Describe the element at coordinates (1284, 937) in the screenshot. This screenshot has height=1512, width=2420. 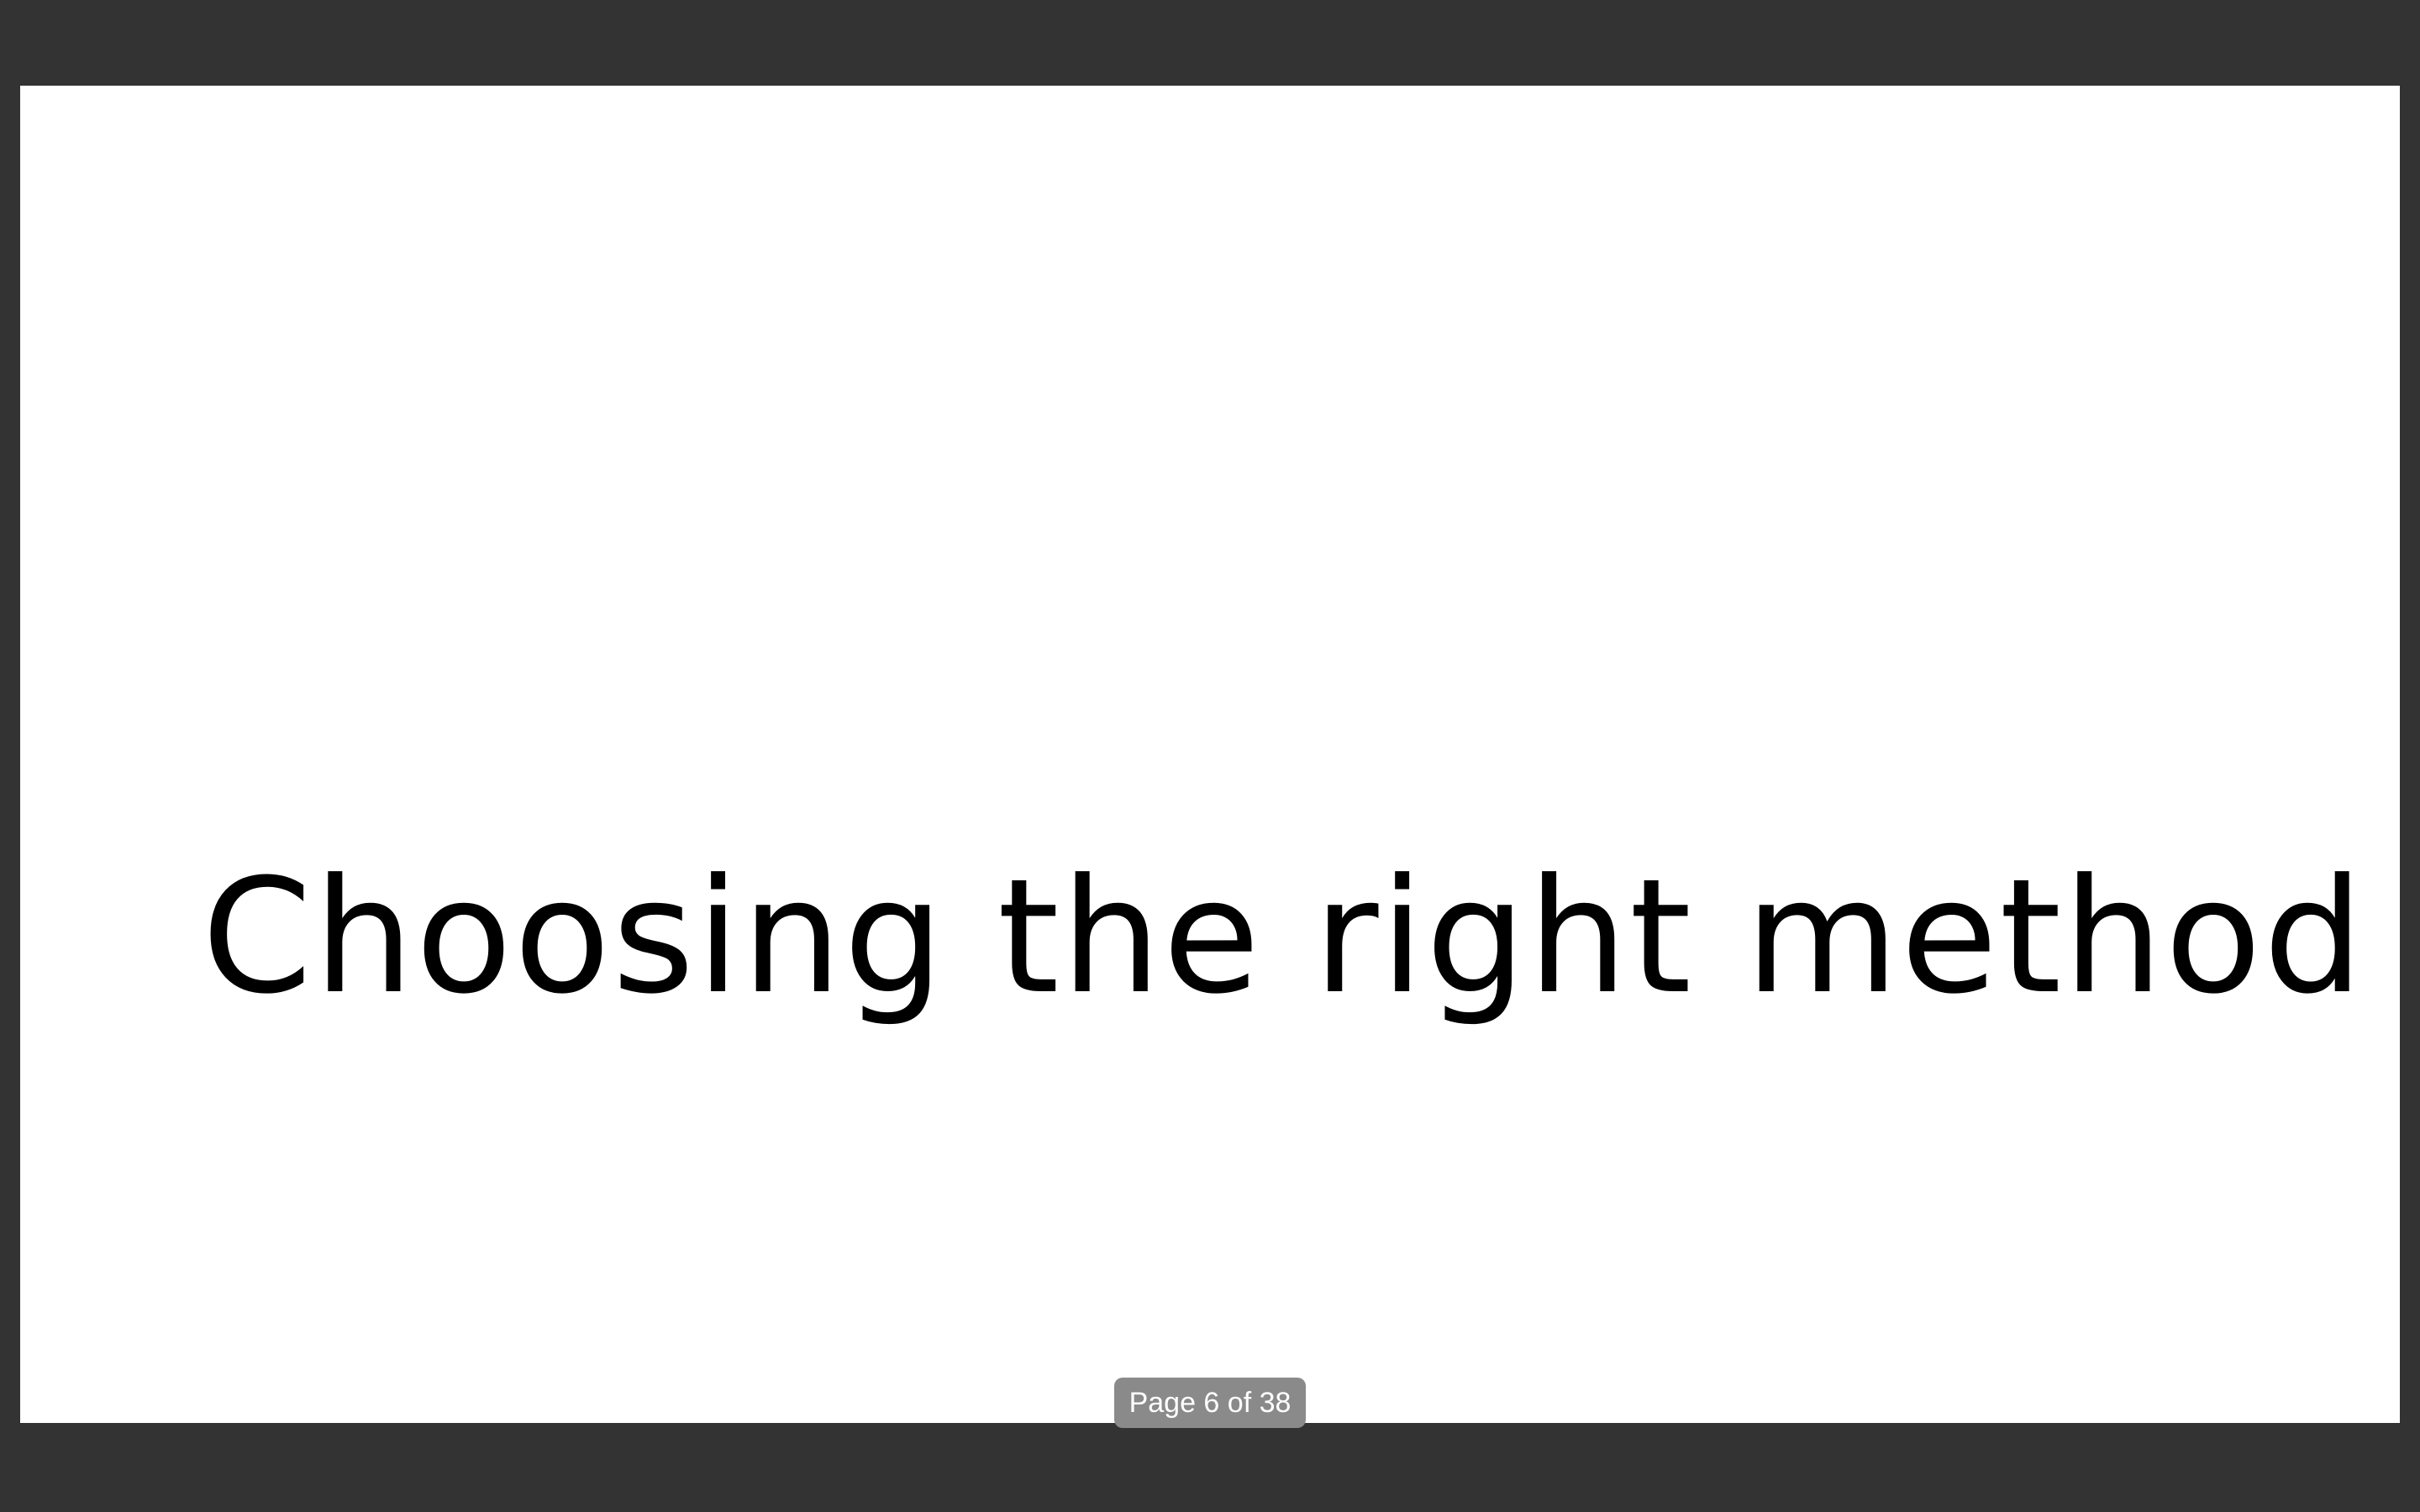
I see `slide-title: Choosing the right method` at that location.